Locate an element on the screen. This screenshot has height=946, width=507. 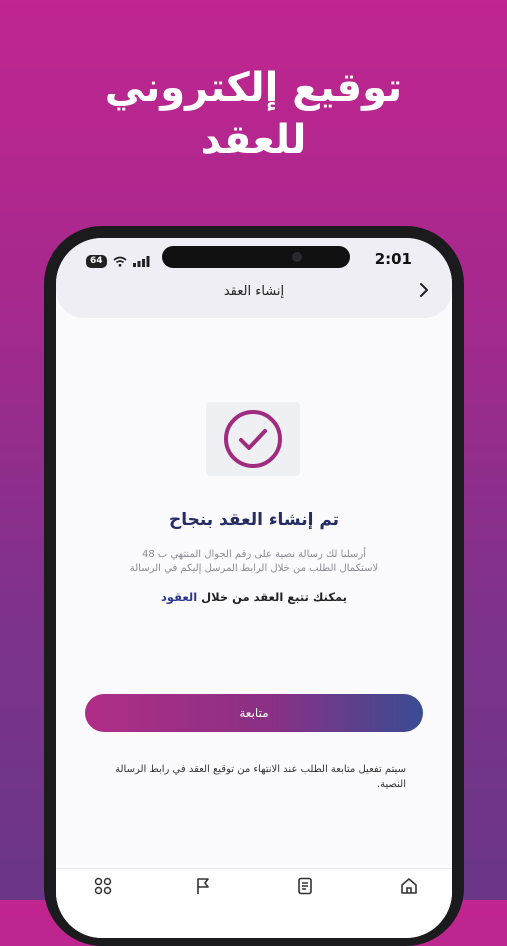
page-title: إنشاء العقد is located at coordinates (254, 291).